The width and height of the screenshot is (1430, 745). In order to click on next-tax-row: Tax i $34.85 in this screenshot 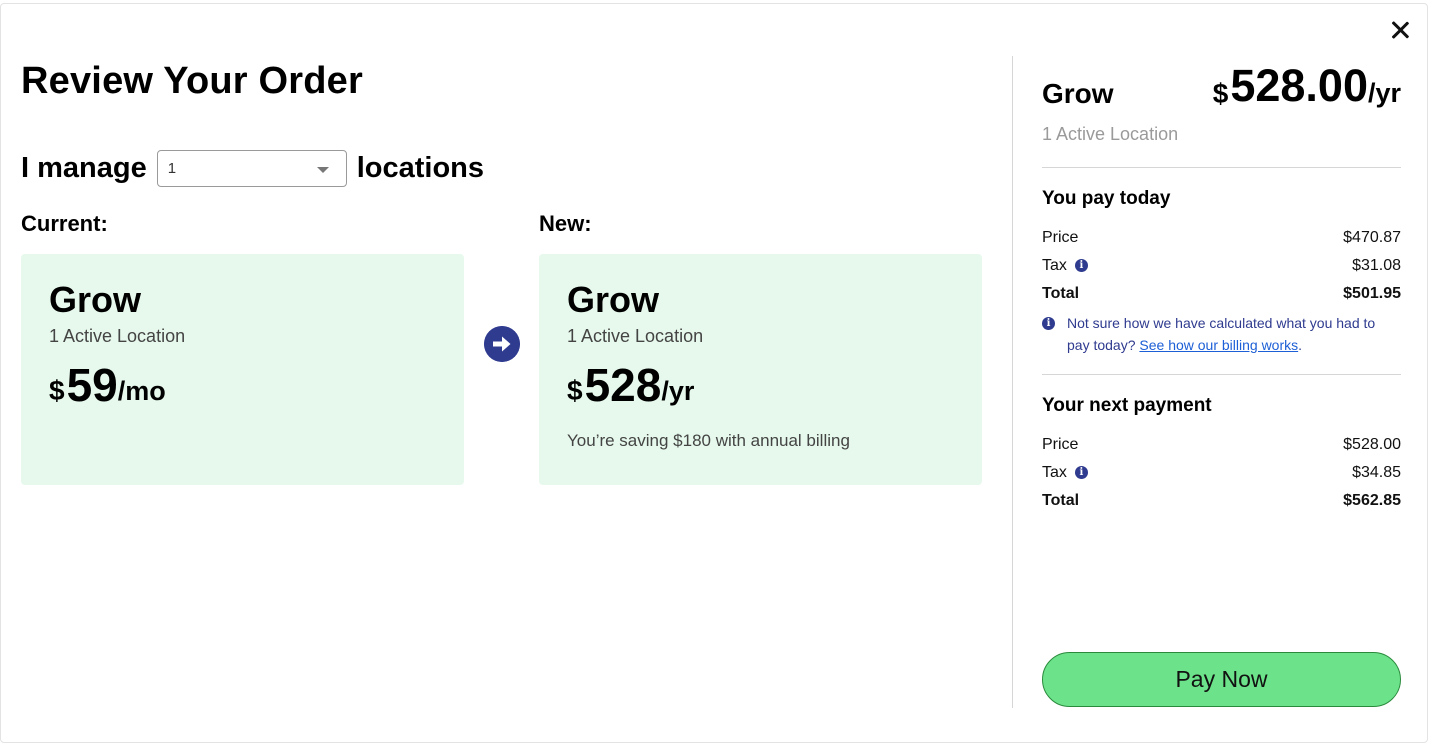, I will do `click(1221, 473)`.